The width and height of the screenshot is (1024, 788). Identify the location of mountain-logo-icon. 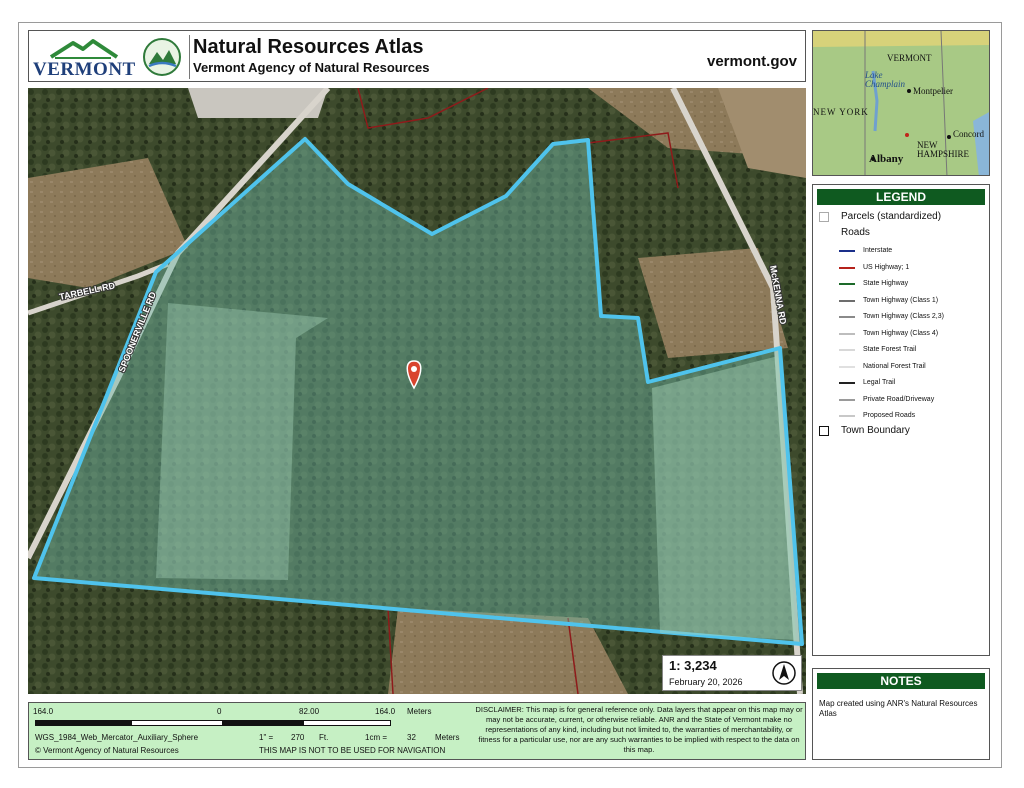
(84, 49).